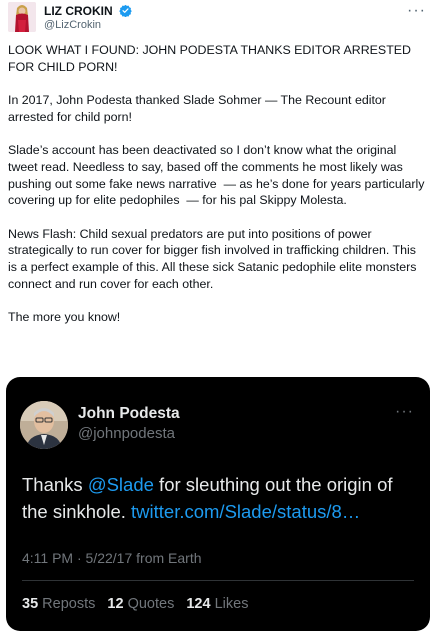  What do you see at coordinates (55, 484) in the screenshot?
I see `embedded-text-part: Thanks` at bounding box center [55, 484].